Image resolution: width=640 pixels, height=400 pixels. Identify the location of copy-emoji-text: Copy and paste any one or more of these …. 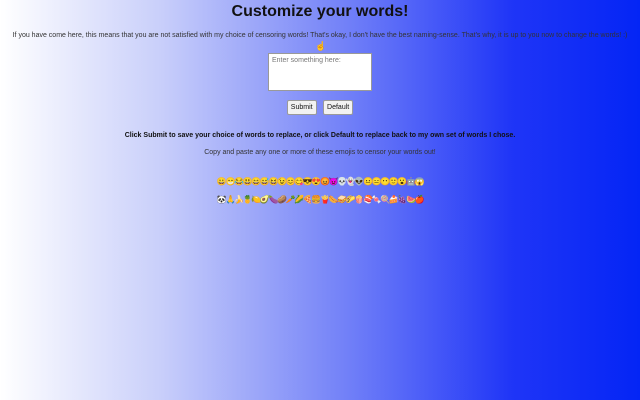
(320, 152).